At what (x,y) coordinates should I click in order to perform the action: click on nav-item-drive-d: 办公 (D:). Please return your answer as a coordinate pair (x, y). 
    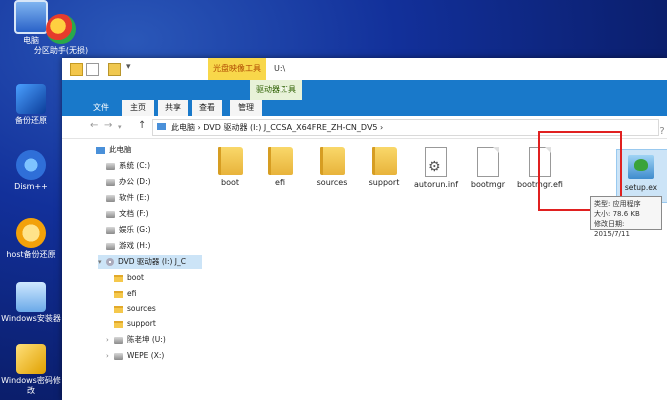
    Looking at the image, I should click on (128, 182).